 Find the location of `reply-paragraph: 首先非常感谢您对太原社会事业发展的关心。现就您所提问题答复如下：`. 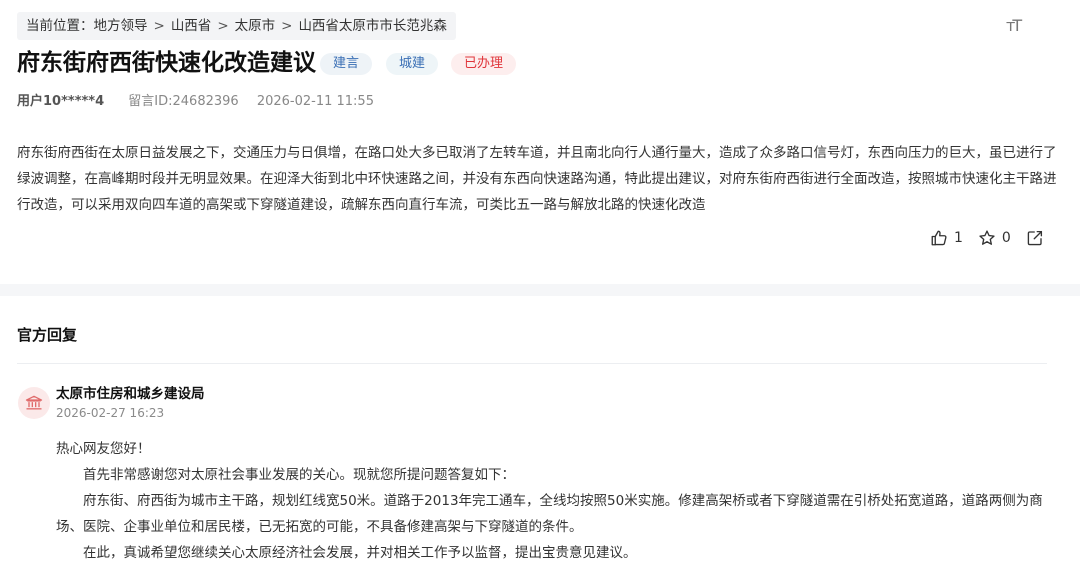

reply-paragraph: 首先非常感谢您对太原社会事业发展的关心。现就您所提问题答复如下： is located at coordinates (299, 475).